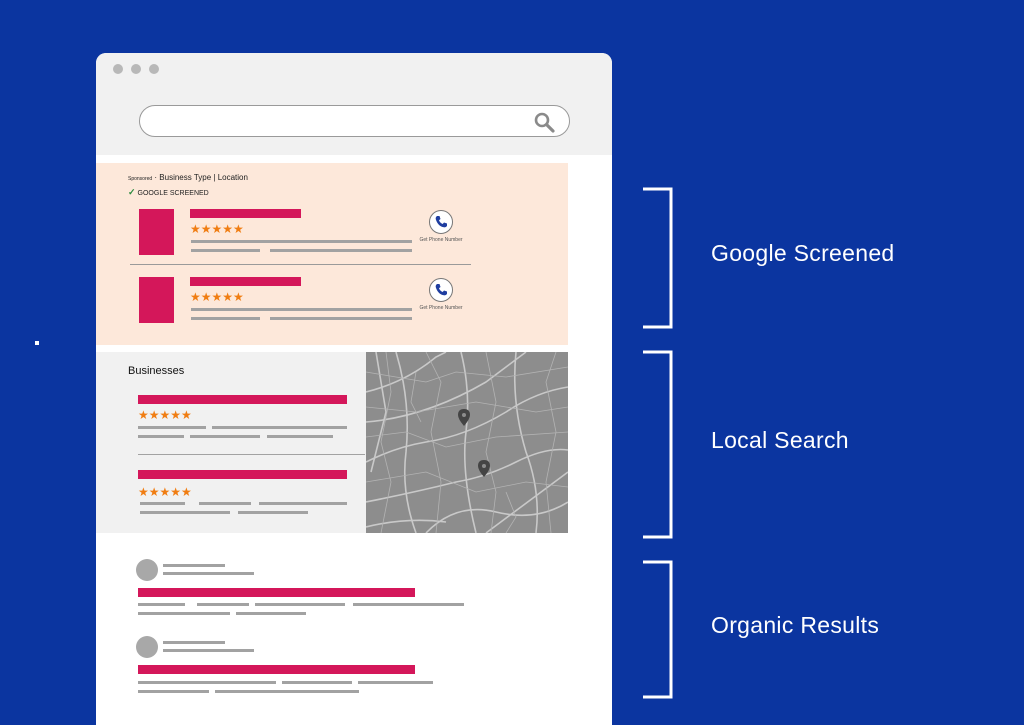 The image size is (1024, 725). Describe the element at coordinates (544, 122) in the screenshot. I see `search-icon` at that location.